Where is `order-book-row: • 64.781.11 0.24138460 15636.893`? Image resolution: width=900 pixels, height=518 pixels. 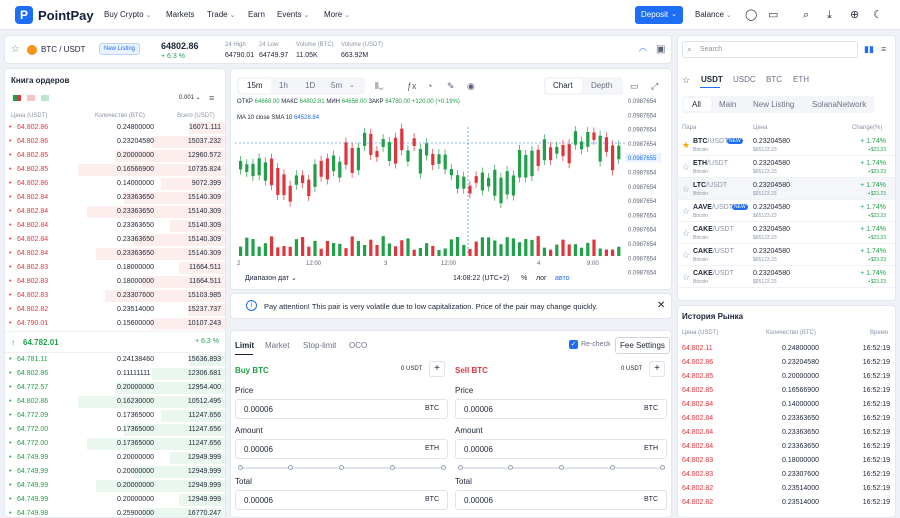 order-book-row: • 64.781.11 0.24138460 15636.893 is located at coordinates (115, 360).